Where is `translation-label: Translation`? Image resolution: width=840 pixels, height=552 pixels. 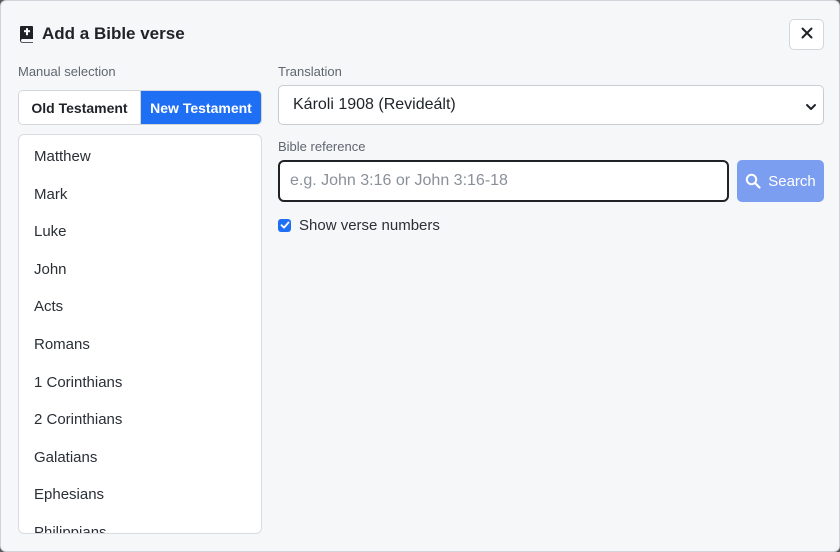
translation-label: Translation is located at coordinates (310, 71).